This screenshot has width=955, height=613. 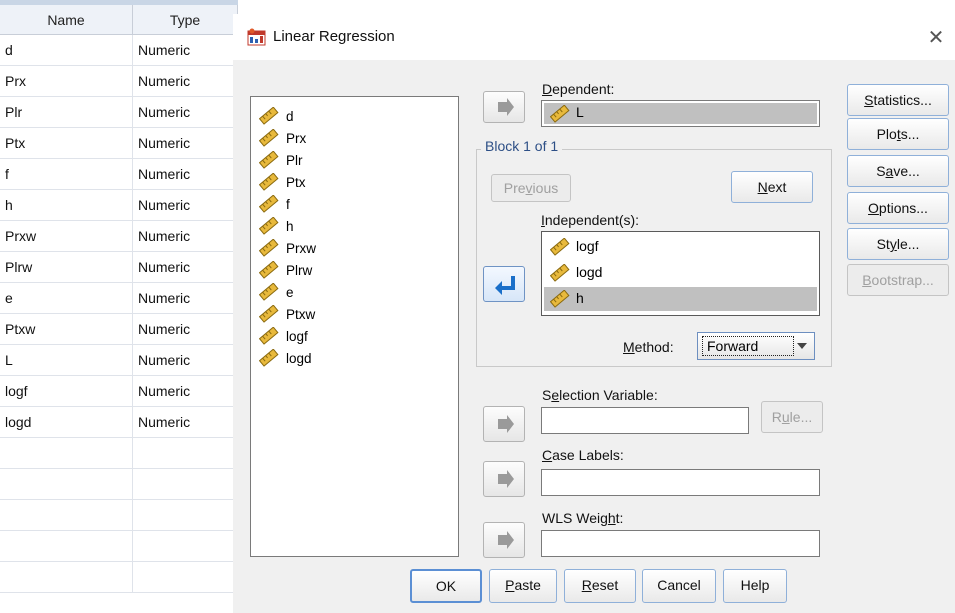 I want to click on paste-button: Paste, so click(x=523, y=586).